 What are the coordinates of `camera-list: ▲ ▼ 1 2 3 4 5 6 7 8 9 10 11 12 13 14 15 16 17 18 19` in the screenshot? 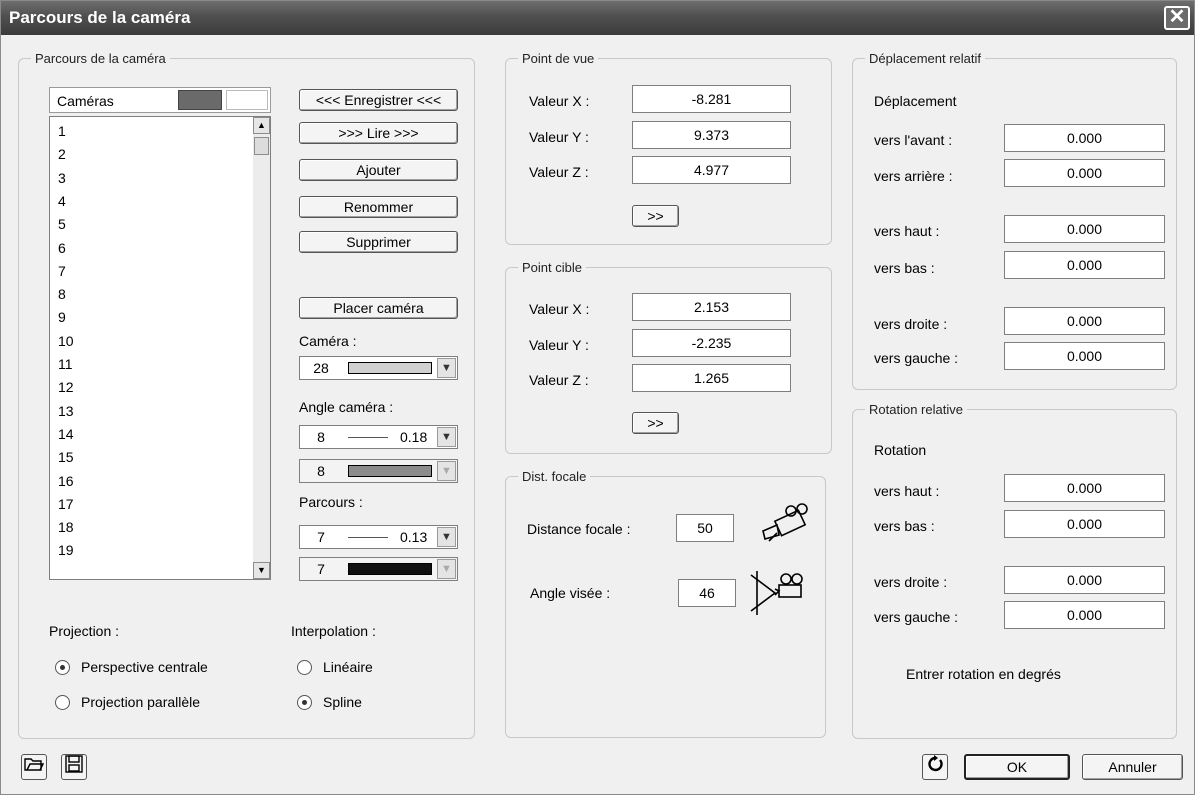 It's located at (160, 348).